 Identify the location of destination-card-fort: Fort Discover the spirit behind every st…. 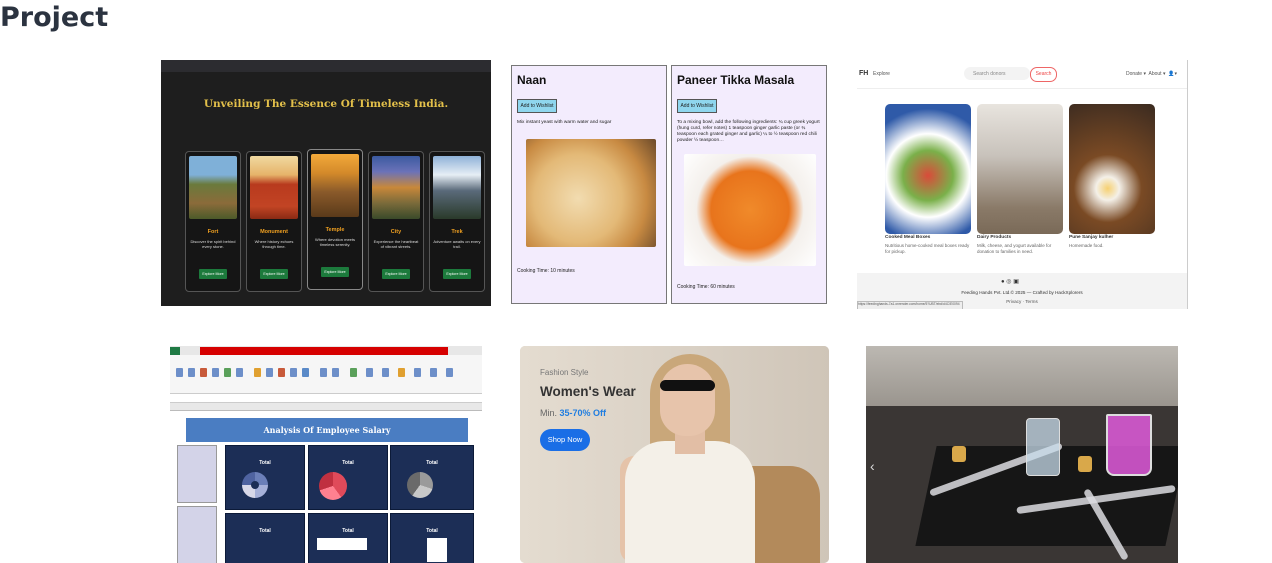
(213, 221).